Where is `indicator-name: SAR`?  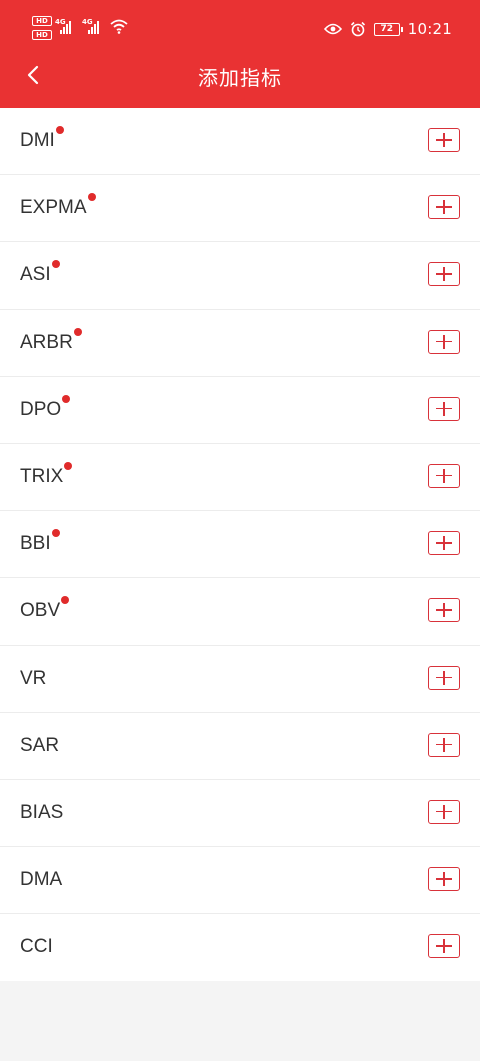 indicator-name: SAR is located at coordinates (39, 746).